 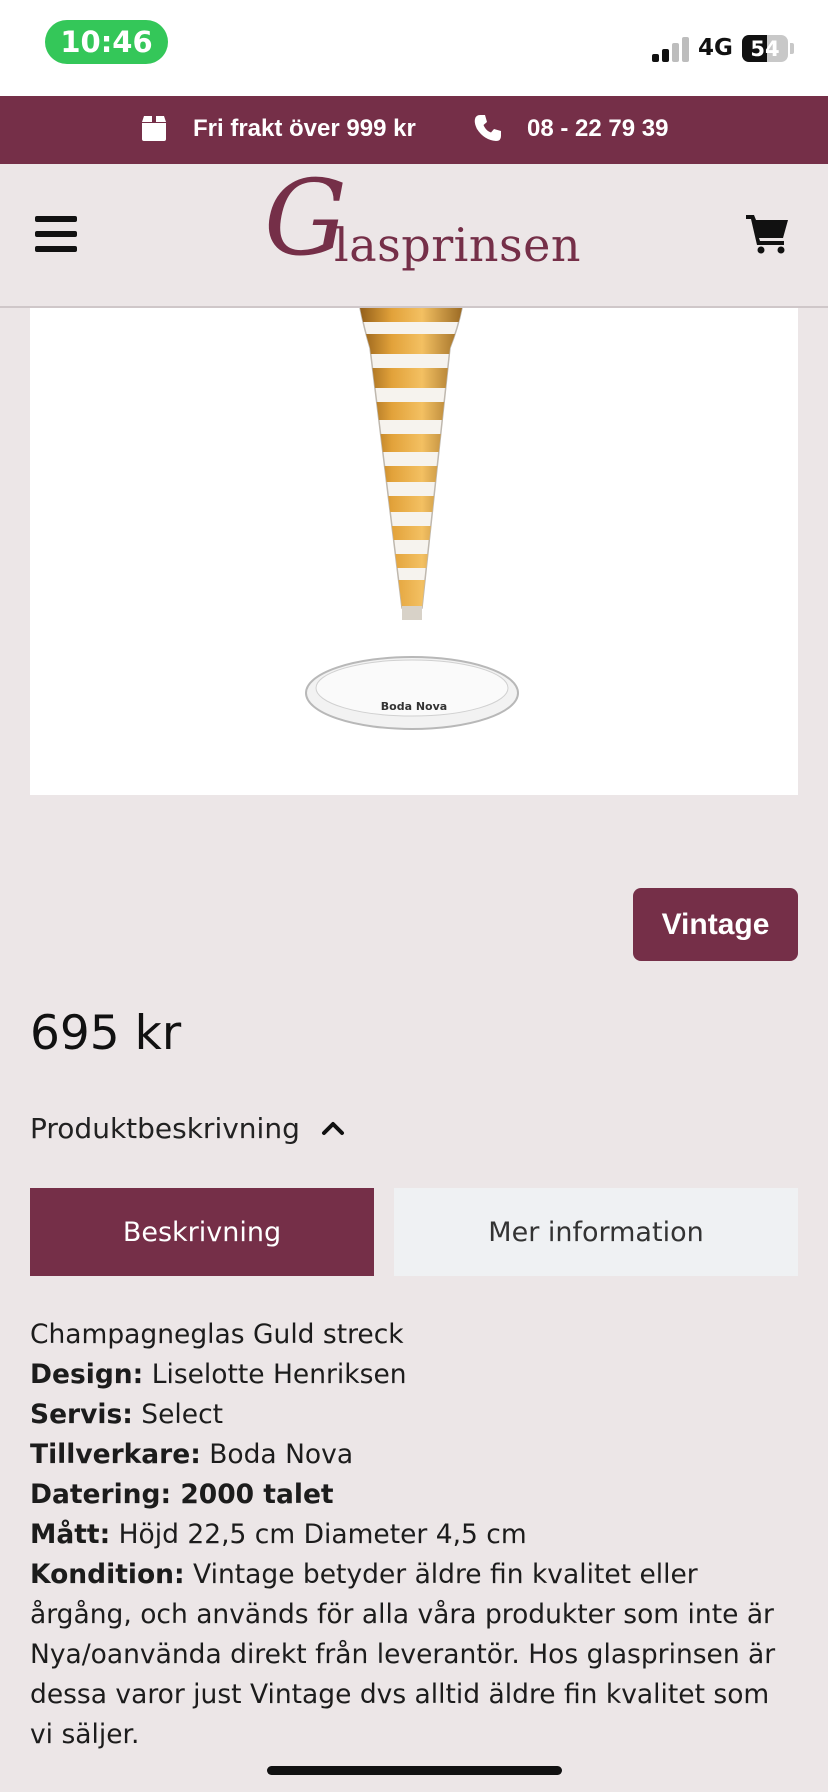 What do you see at coordinates (217, 1334) in the screenshot?
I see `description-title: Champagneglas Guld streck` at bounding box center [217, 1334].